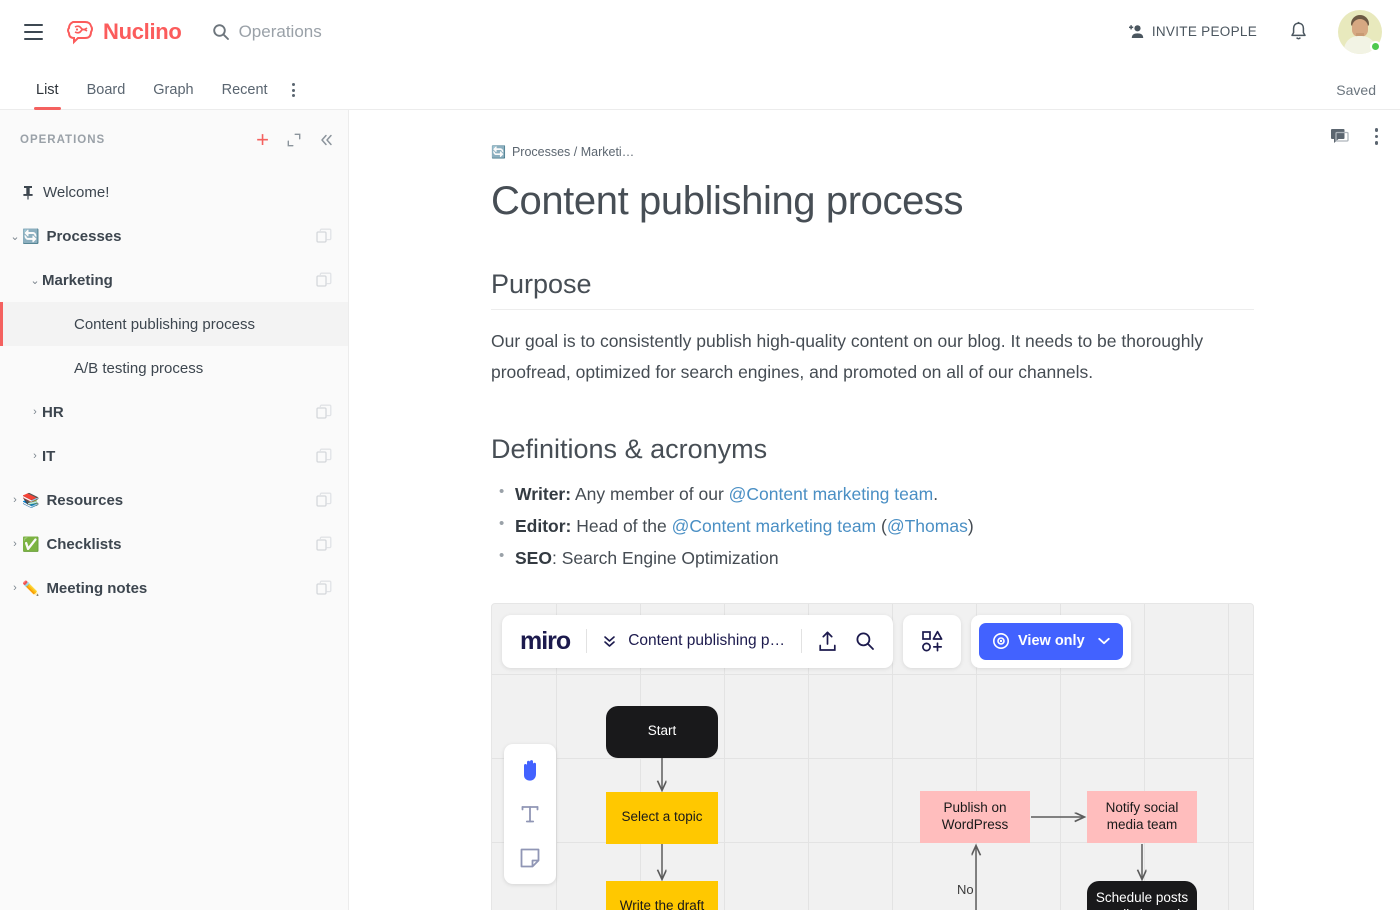  Describe the element at coordinates (84, 544) in the screenshot. I see `sidebar-item-label: Checklists` at that location.